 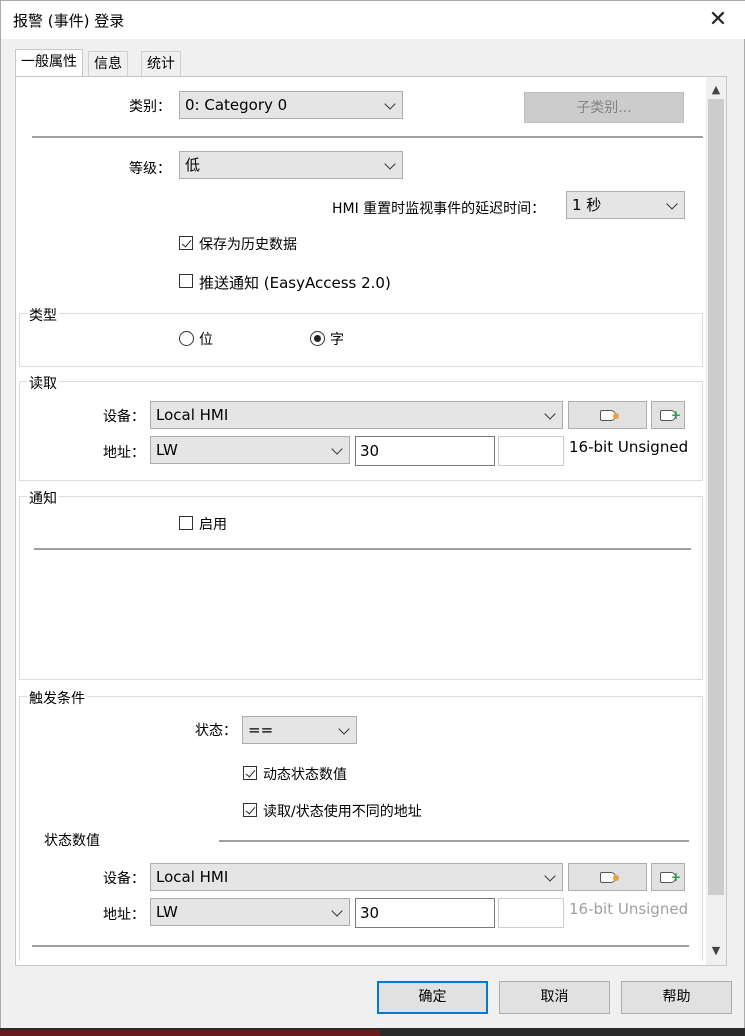 I want to click on state-device-label: 设备：, so click(x=124, y=879).